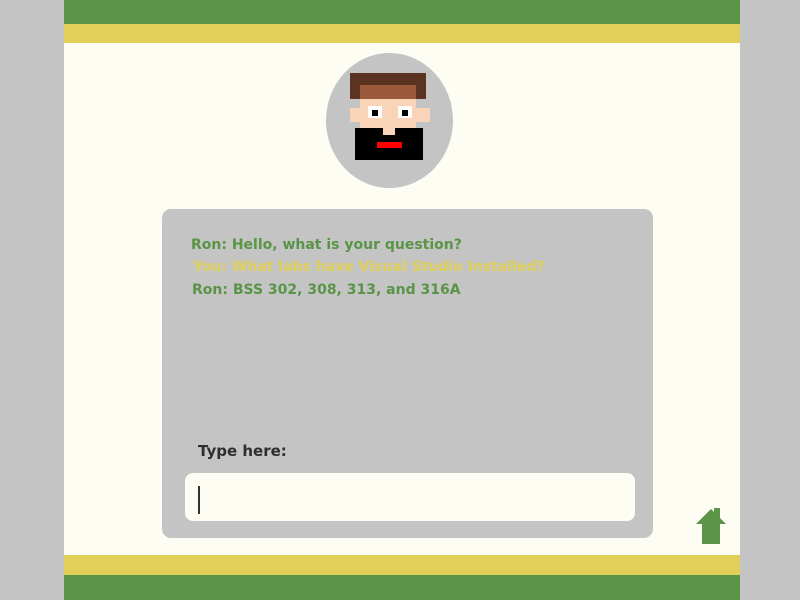 This screenshot has height=600, width=800. I want to click on home-button, so click(711, 526).